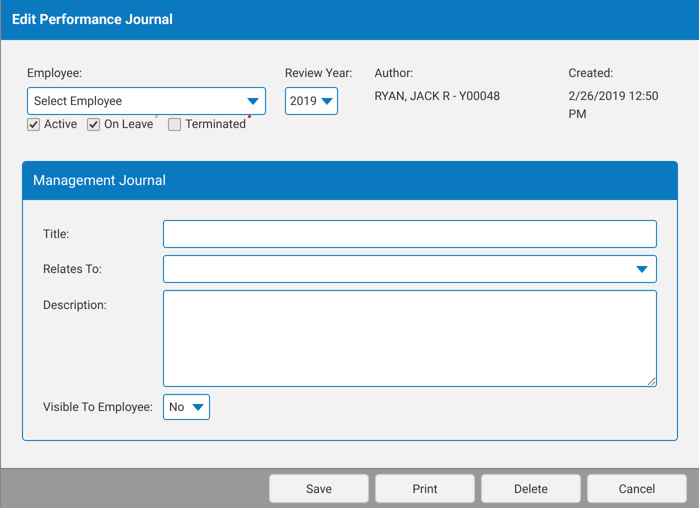 This screenshot has height=508, width=699. I want to click on window-title: Edit Performance Journal, so click(92, 20).